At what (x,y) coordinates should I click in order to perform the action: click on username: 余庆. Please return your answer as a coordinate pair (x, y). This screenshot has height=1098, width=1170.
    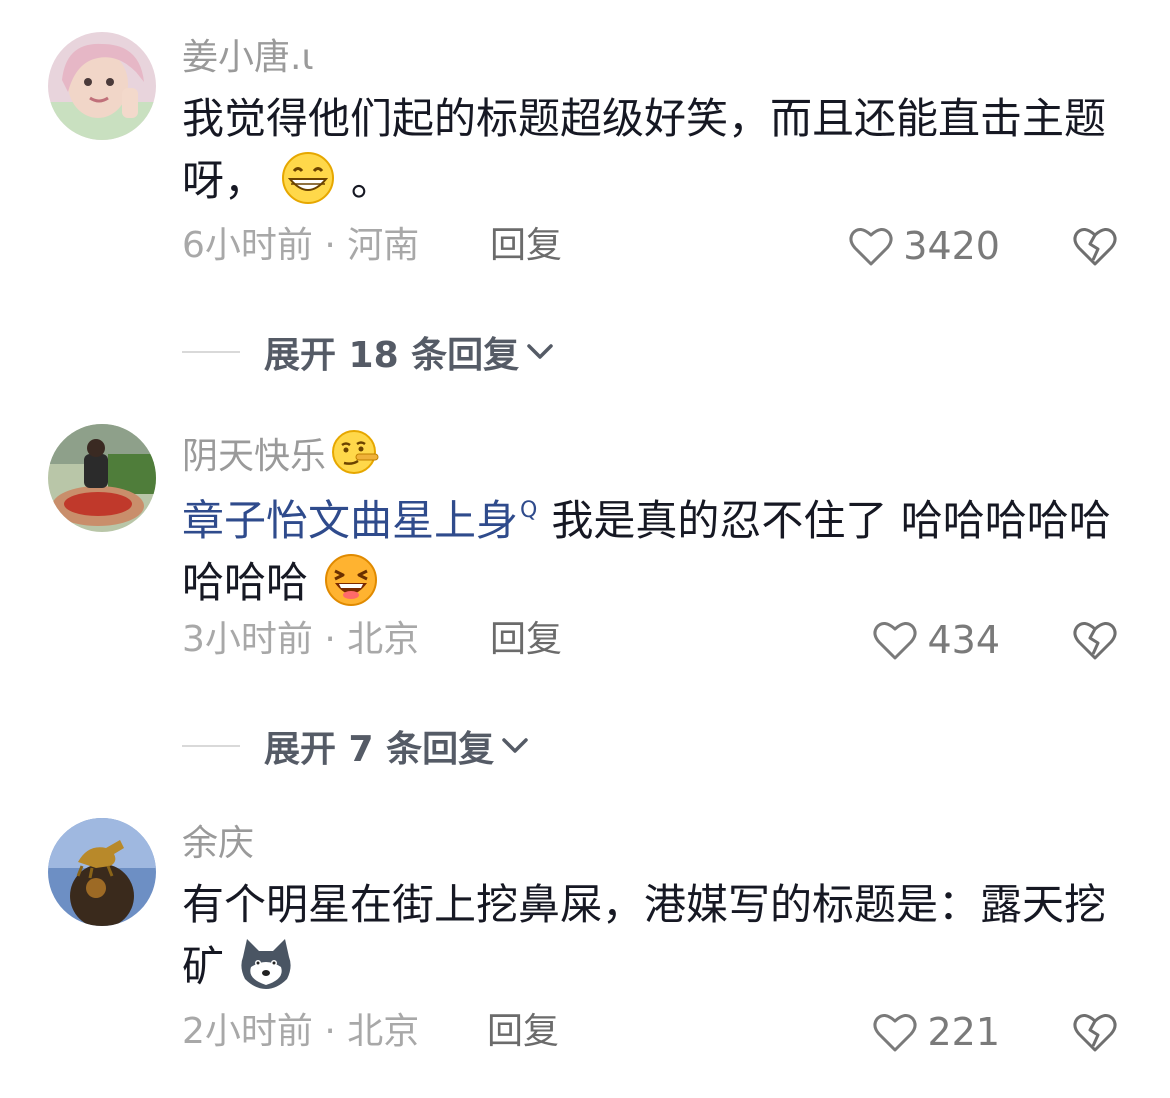
    Looking at the image, I should click on (218, 844).